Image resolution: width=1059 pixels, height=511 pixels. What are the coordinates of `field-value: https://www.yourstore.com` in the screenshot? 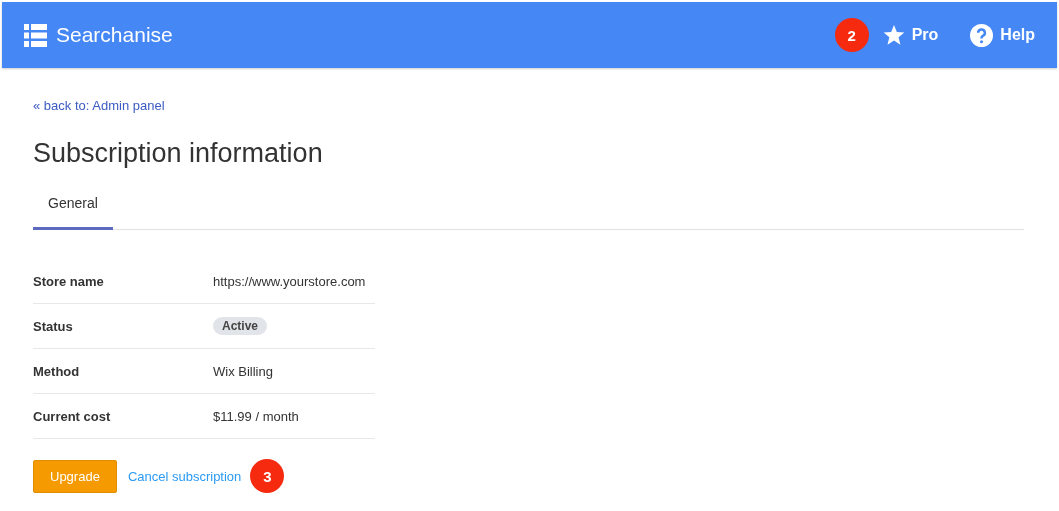 It's located at (289, 281).